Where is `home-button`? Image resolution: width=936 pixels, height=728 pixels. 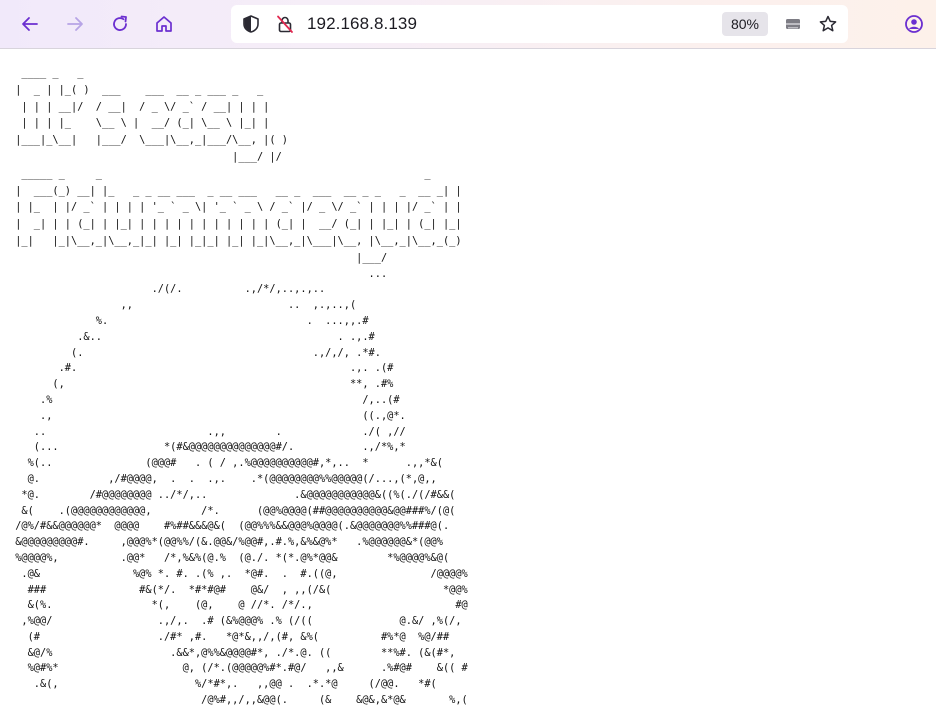
home-button is located at coordinates (164, 24).